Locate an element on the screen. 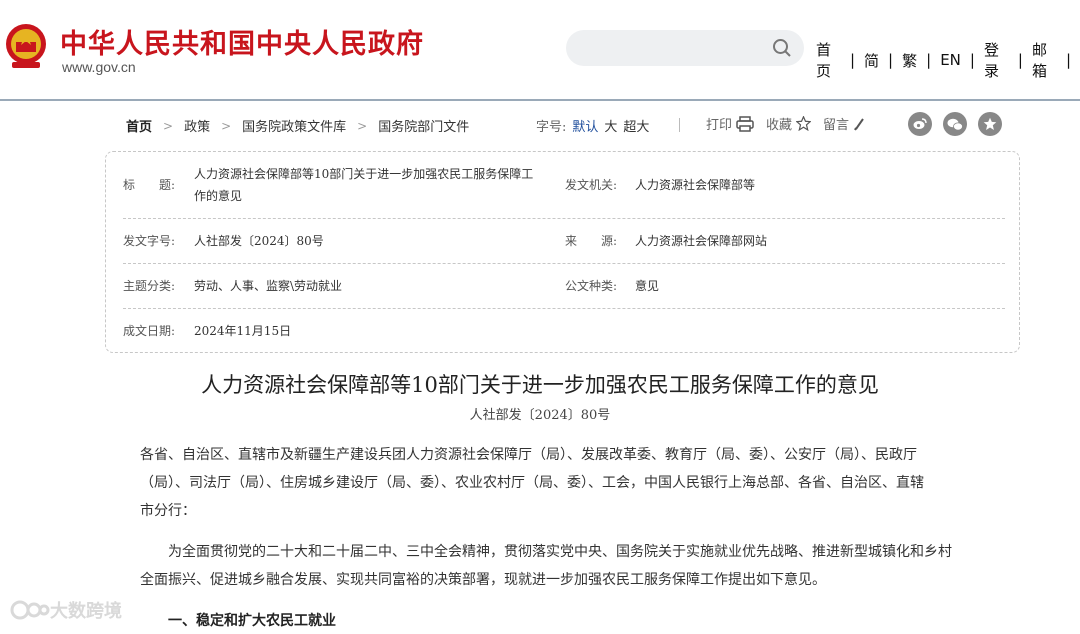 The height and width of the screenshot is (634, 1080). title-value-line2: 作的意见 is located at coordinates (218, 196).